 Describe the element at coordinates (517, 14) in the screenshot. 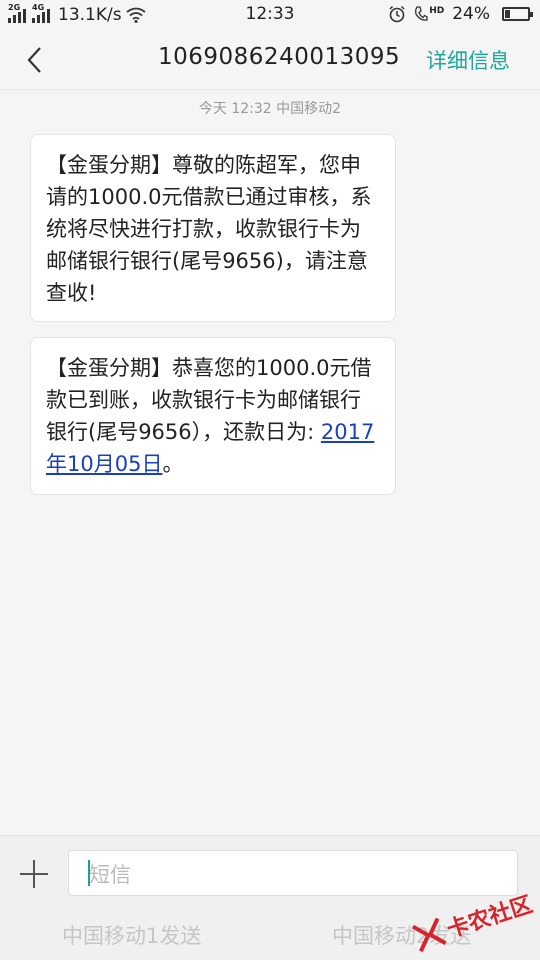

I see `battery-icon` at that location.